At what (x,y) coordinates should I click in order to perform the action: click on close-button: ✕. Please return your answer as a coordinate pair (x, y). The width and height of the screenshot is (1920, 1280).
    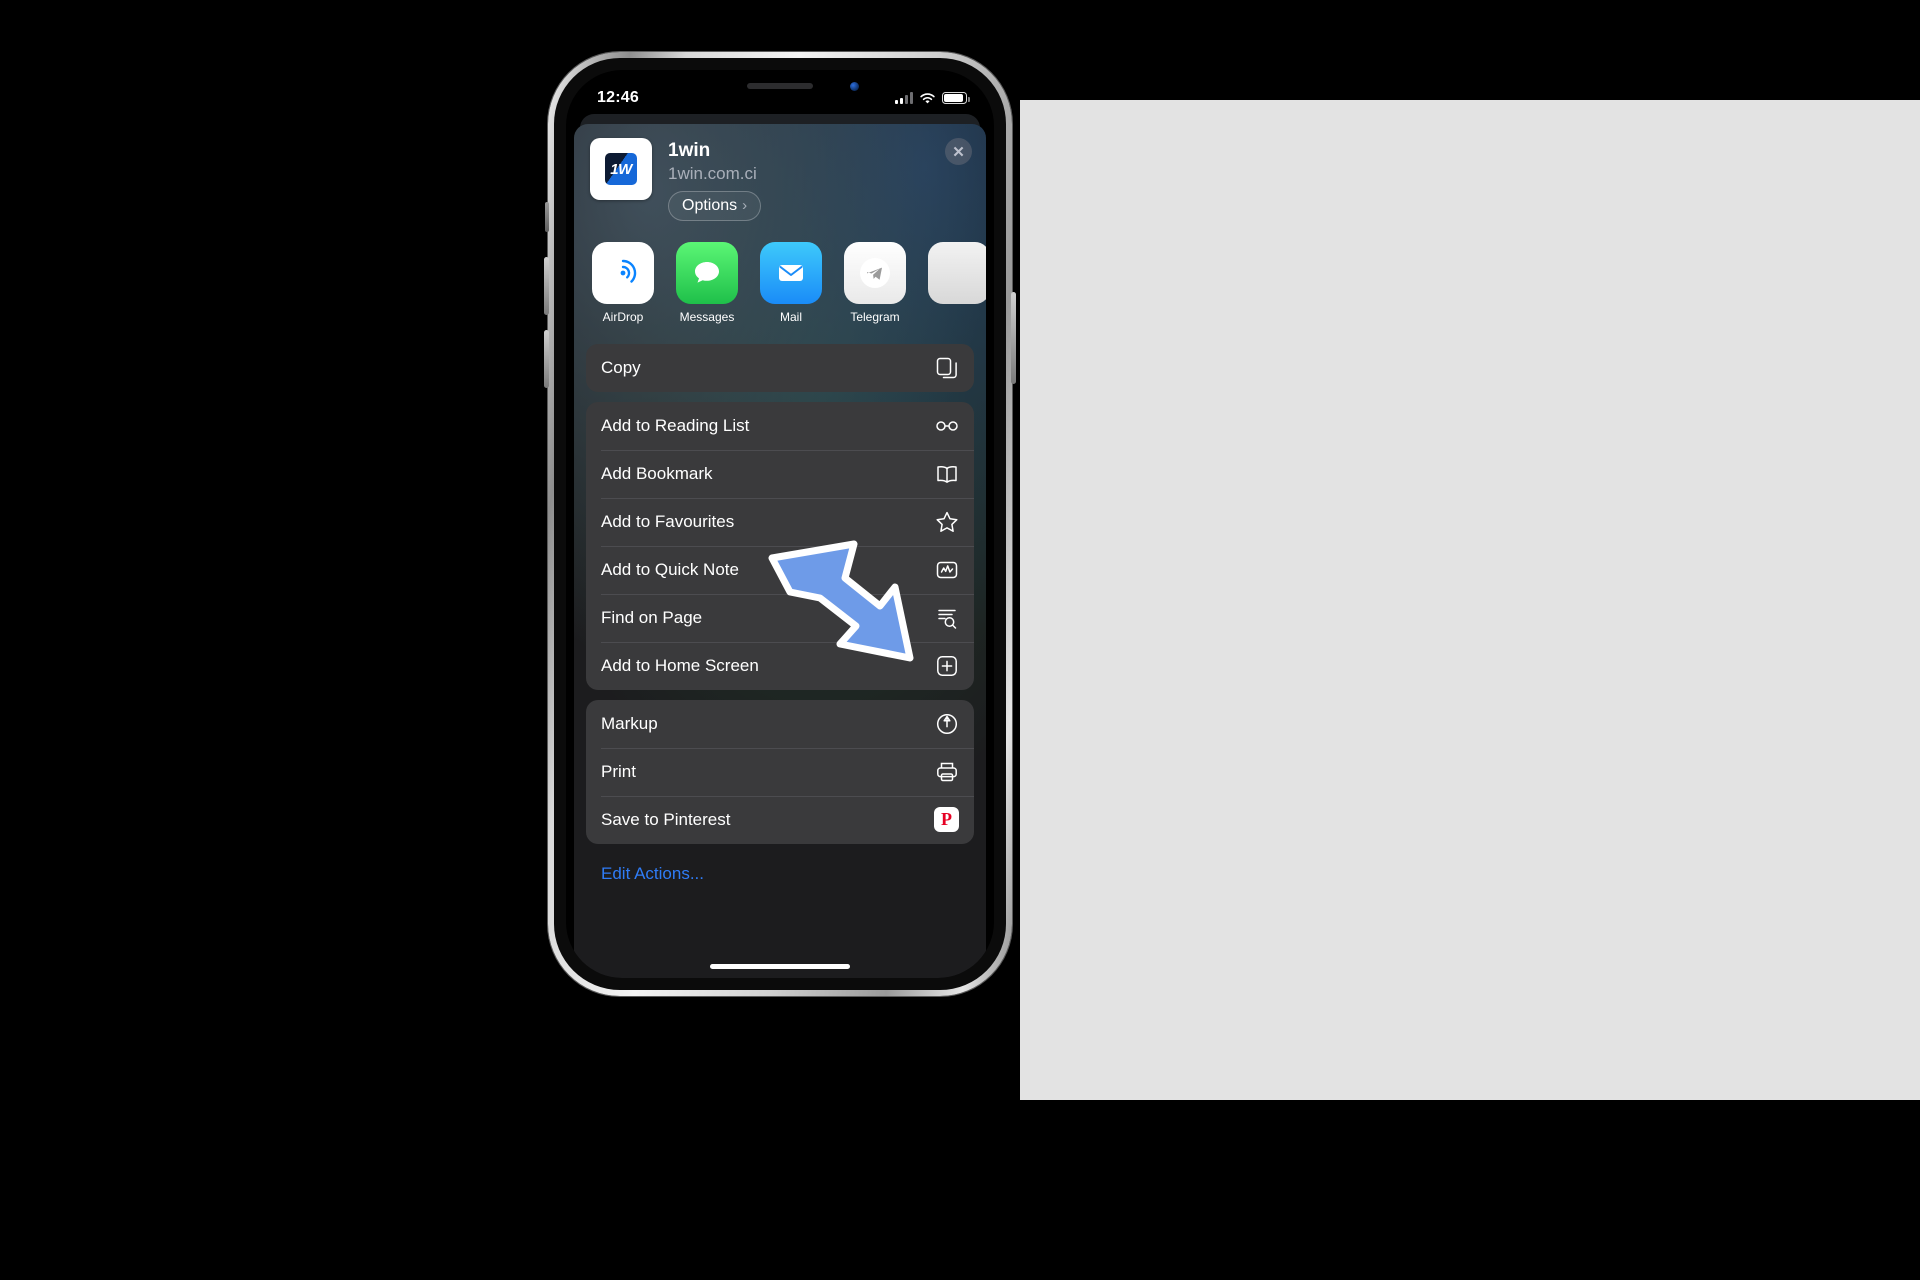
    Looking at the image, I should click on (958, 151).